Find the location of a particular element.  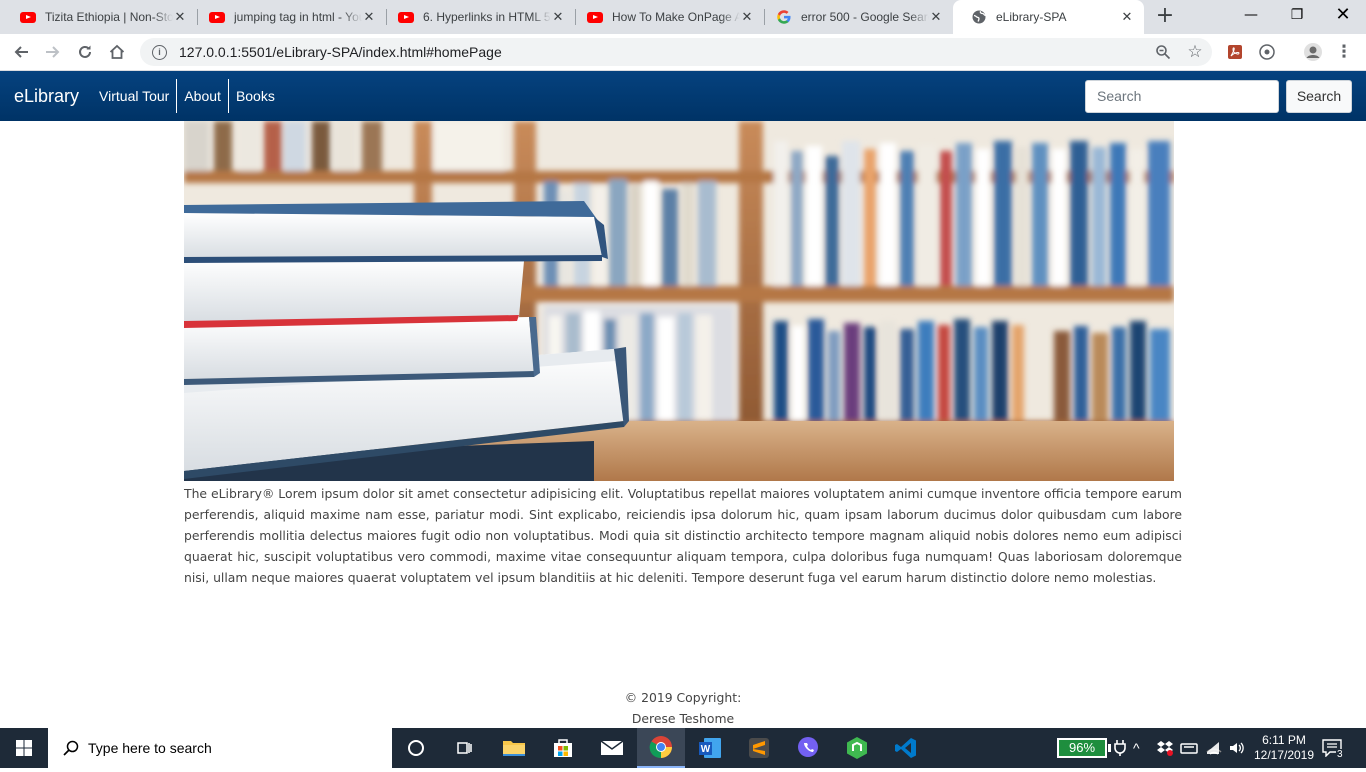

site-search-input: Search is located at coordinates (1182, 96).